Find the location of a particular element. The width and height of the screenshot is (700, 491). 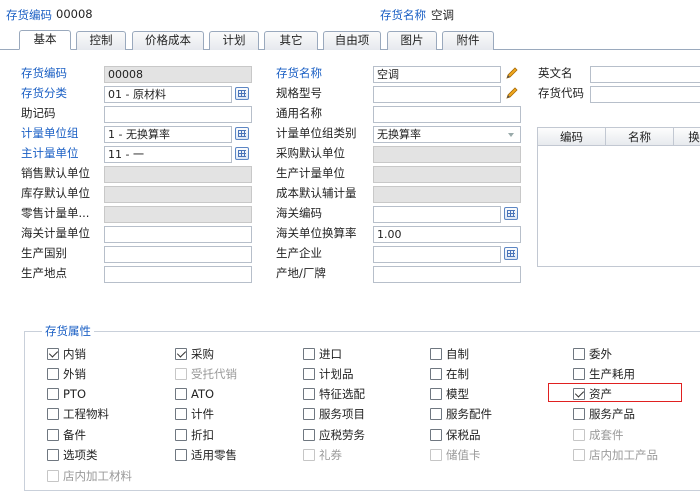

attr-label: 服务配件 is located at coordinates (469, 414).